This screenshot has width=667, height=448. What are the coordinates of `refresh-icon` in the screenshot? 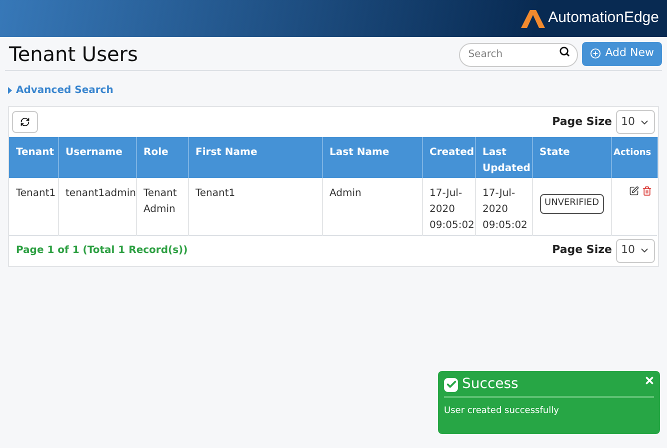 It's located at (25, 122).